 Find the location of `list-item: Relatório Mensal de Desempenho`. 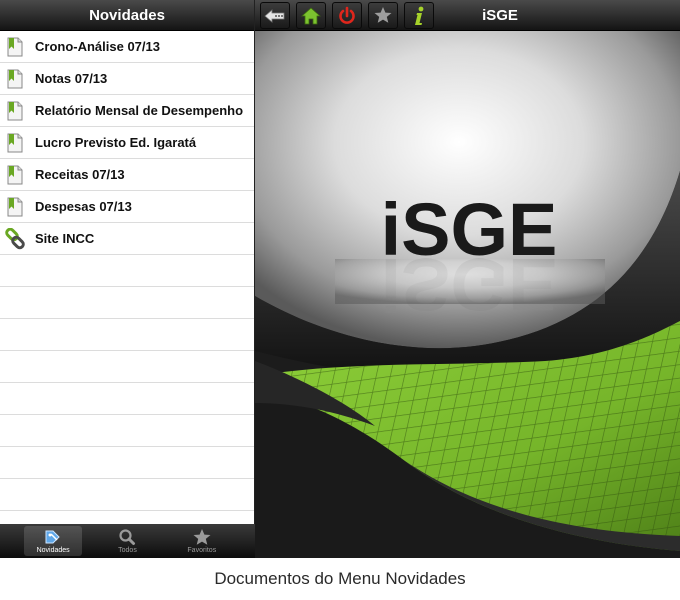

list-item: Relatório Mensal de Desempenho is located at coordinates (127, 111).